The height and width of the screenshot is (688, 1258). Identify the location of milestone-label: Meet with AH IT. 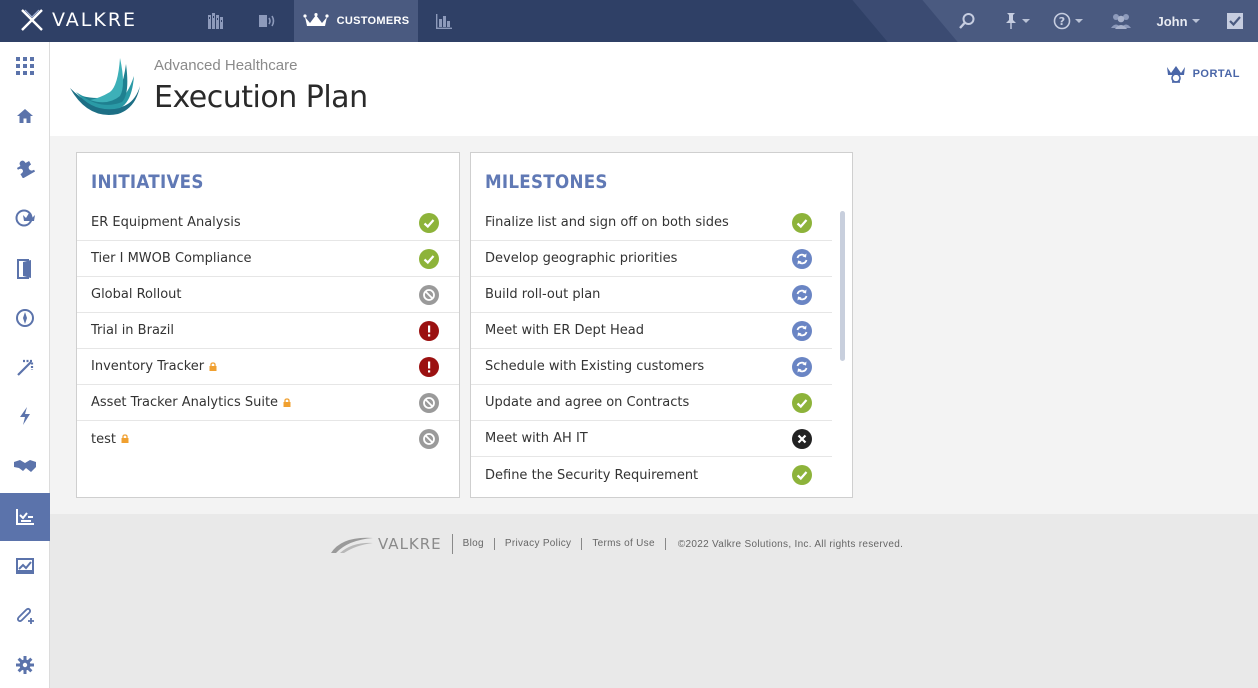
(536, 438).